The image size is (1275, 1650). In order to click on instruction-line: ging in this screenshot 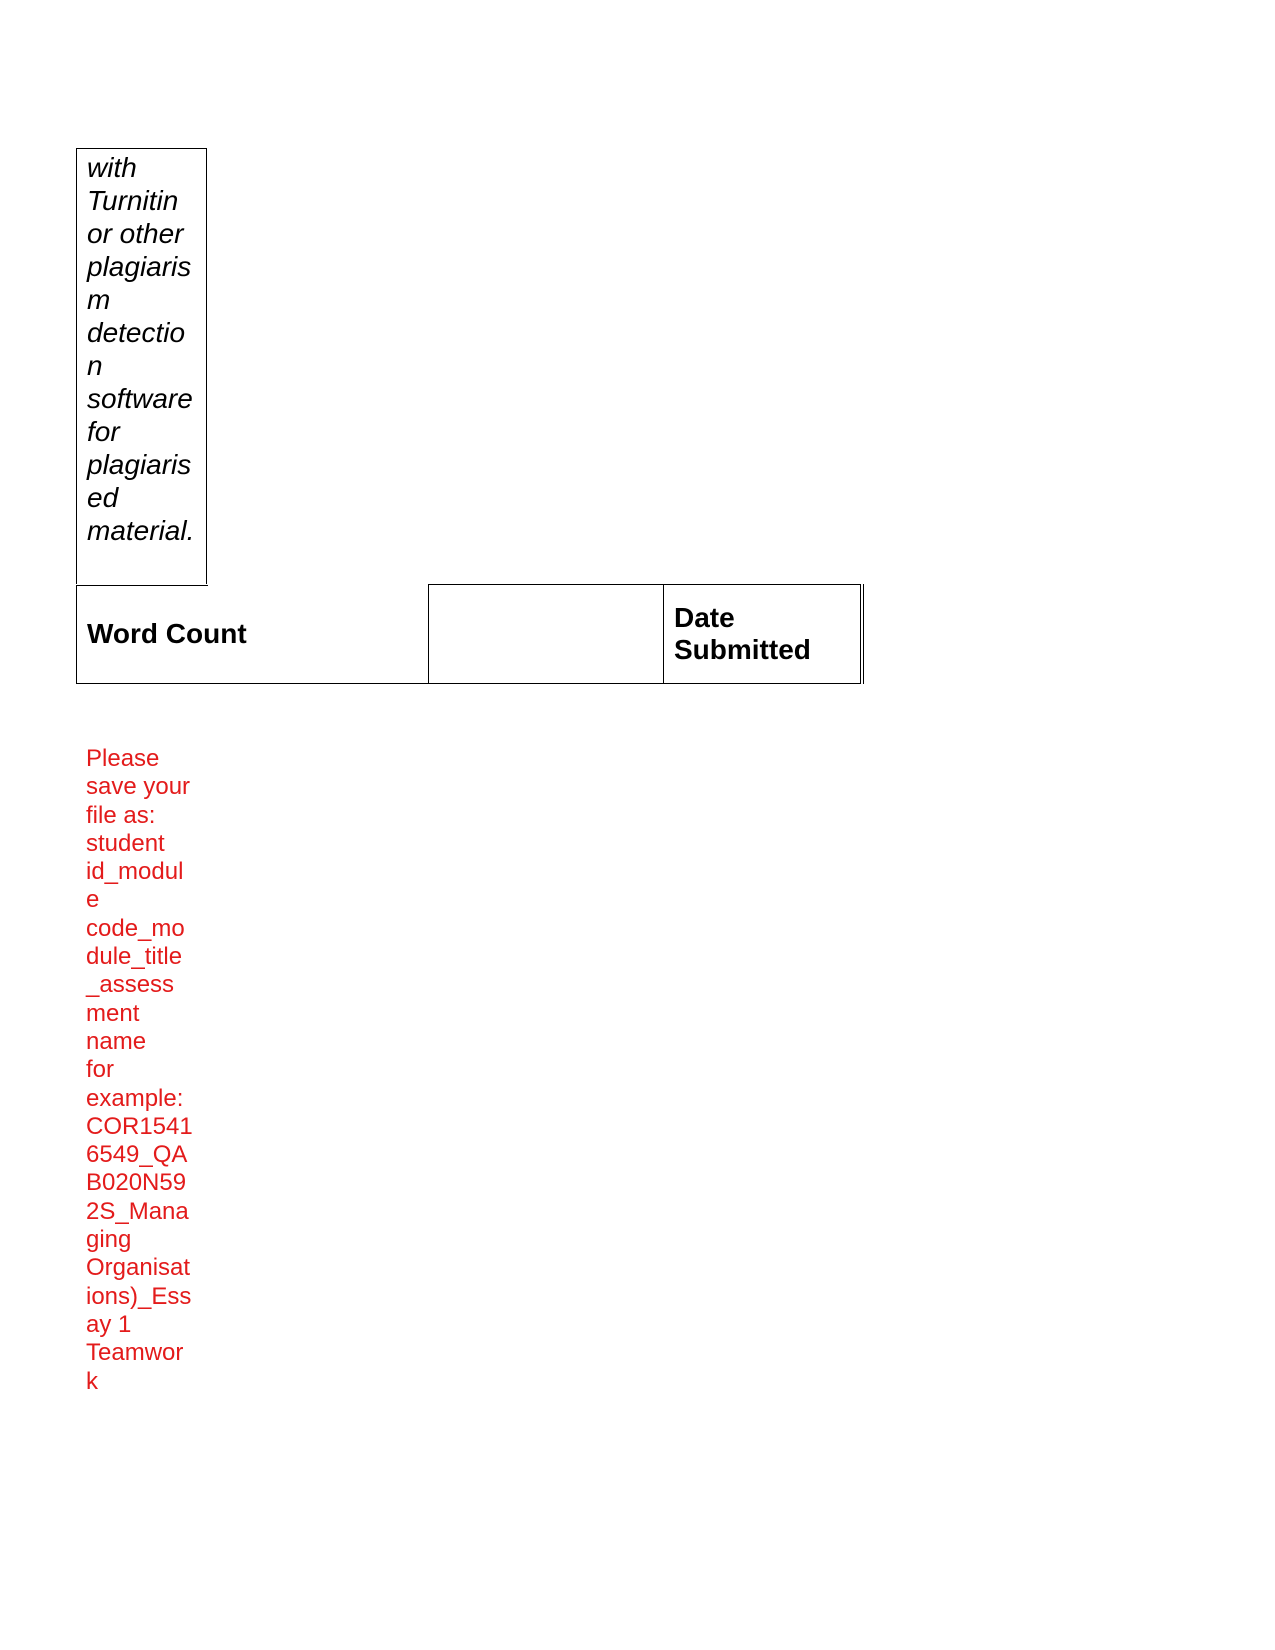, I will do `click(109, 1240)`.